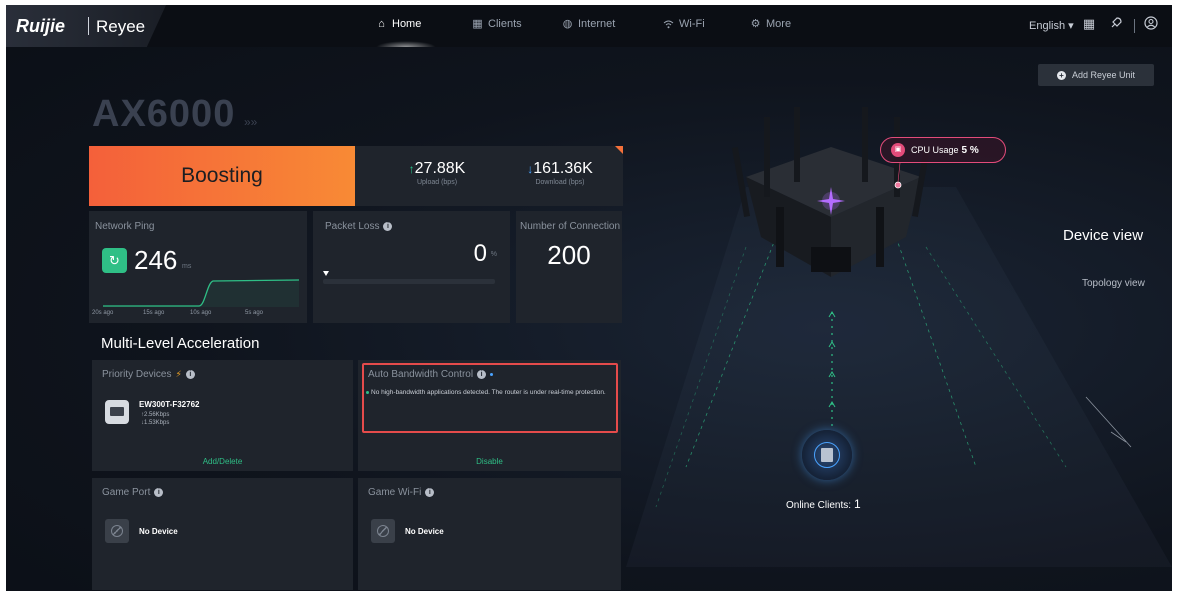 The width and height of the screenshot is (1178, 595). Describe the element at coordinates (41, 26) in the screenshot. I see `ruijie-logo: Ruijie` at that location.